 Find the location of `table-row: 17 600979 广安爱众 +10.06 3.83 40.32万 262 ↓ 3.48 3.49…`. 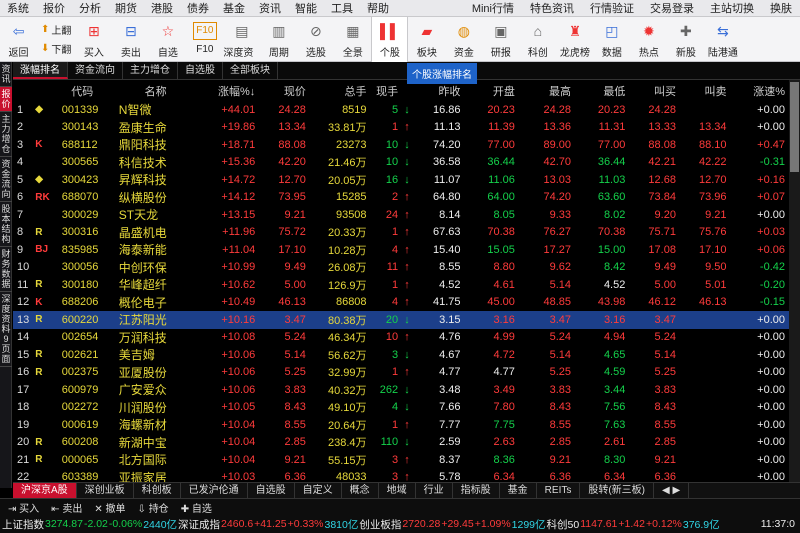

table-row: 17 600979 广安爱众 +10.06 3.83 40.32万 262 ↓ 3.48 3.49… is located at coordinates (401, 390).